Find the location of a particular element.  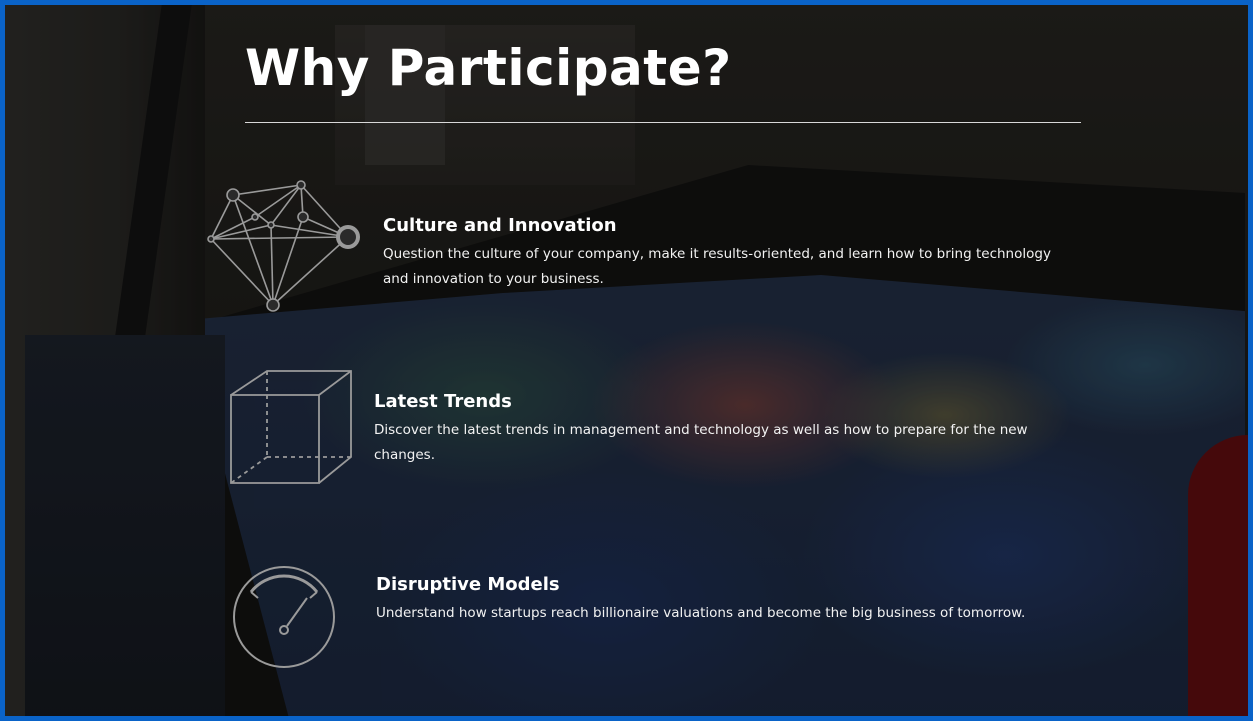

network-nodes-icon is located at coordinates (285, 247).